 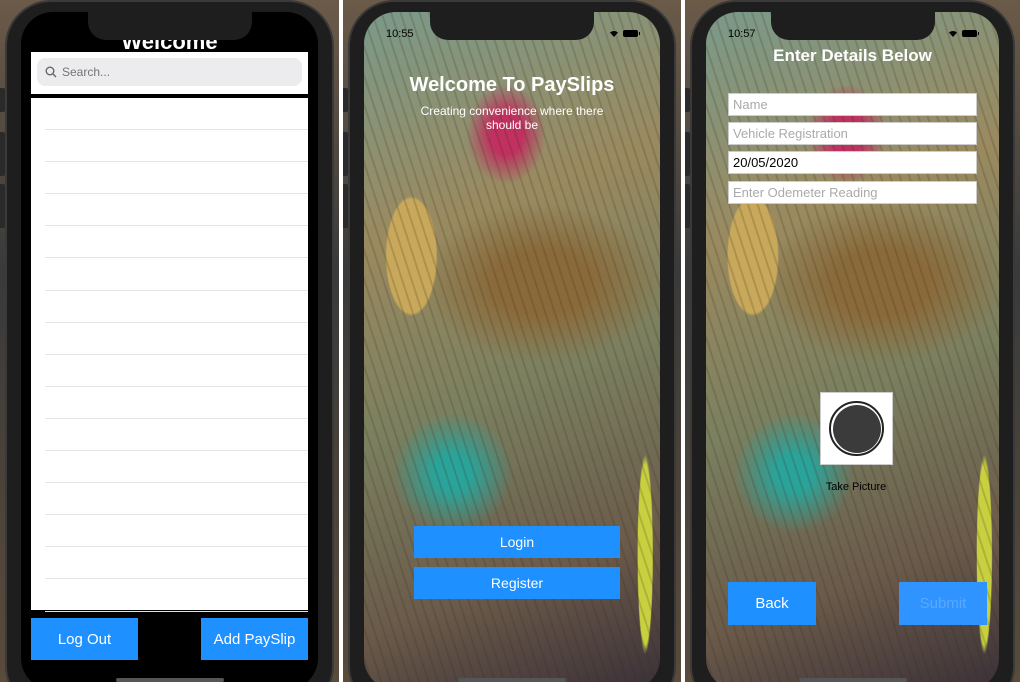 I want to click on search-input, so click(x=162, y=72).